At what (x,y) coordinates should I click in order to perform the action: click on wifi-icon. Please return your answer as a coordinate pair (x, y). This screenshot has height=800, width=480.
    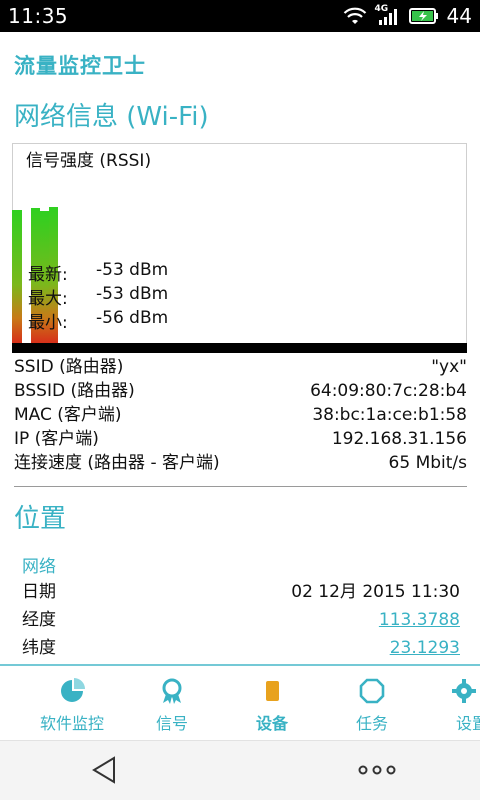
    Looking at the image, I should click on (354, 15).